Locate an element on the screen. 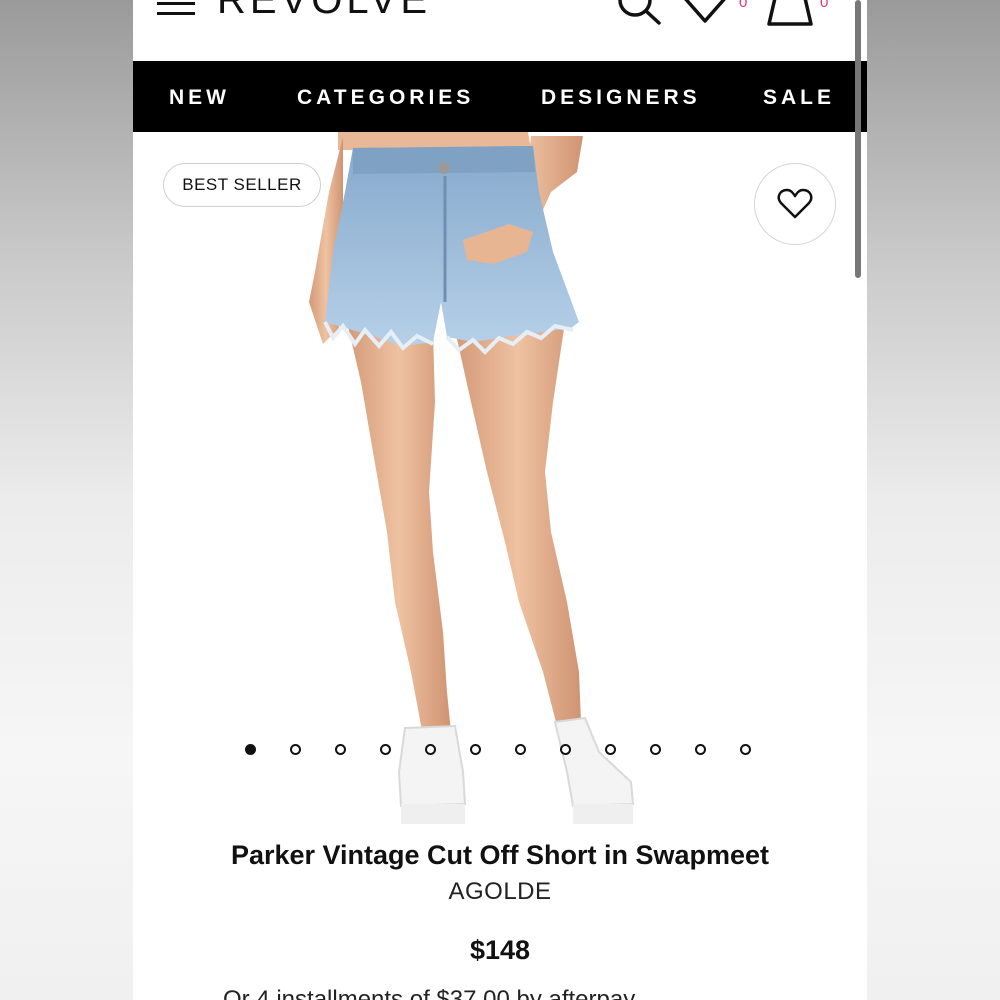  add-to-wishlist-button is located at coordinates (795, 204).